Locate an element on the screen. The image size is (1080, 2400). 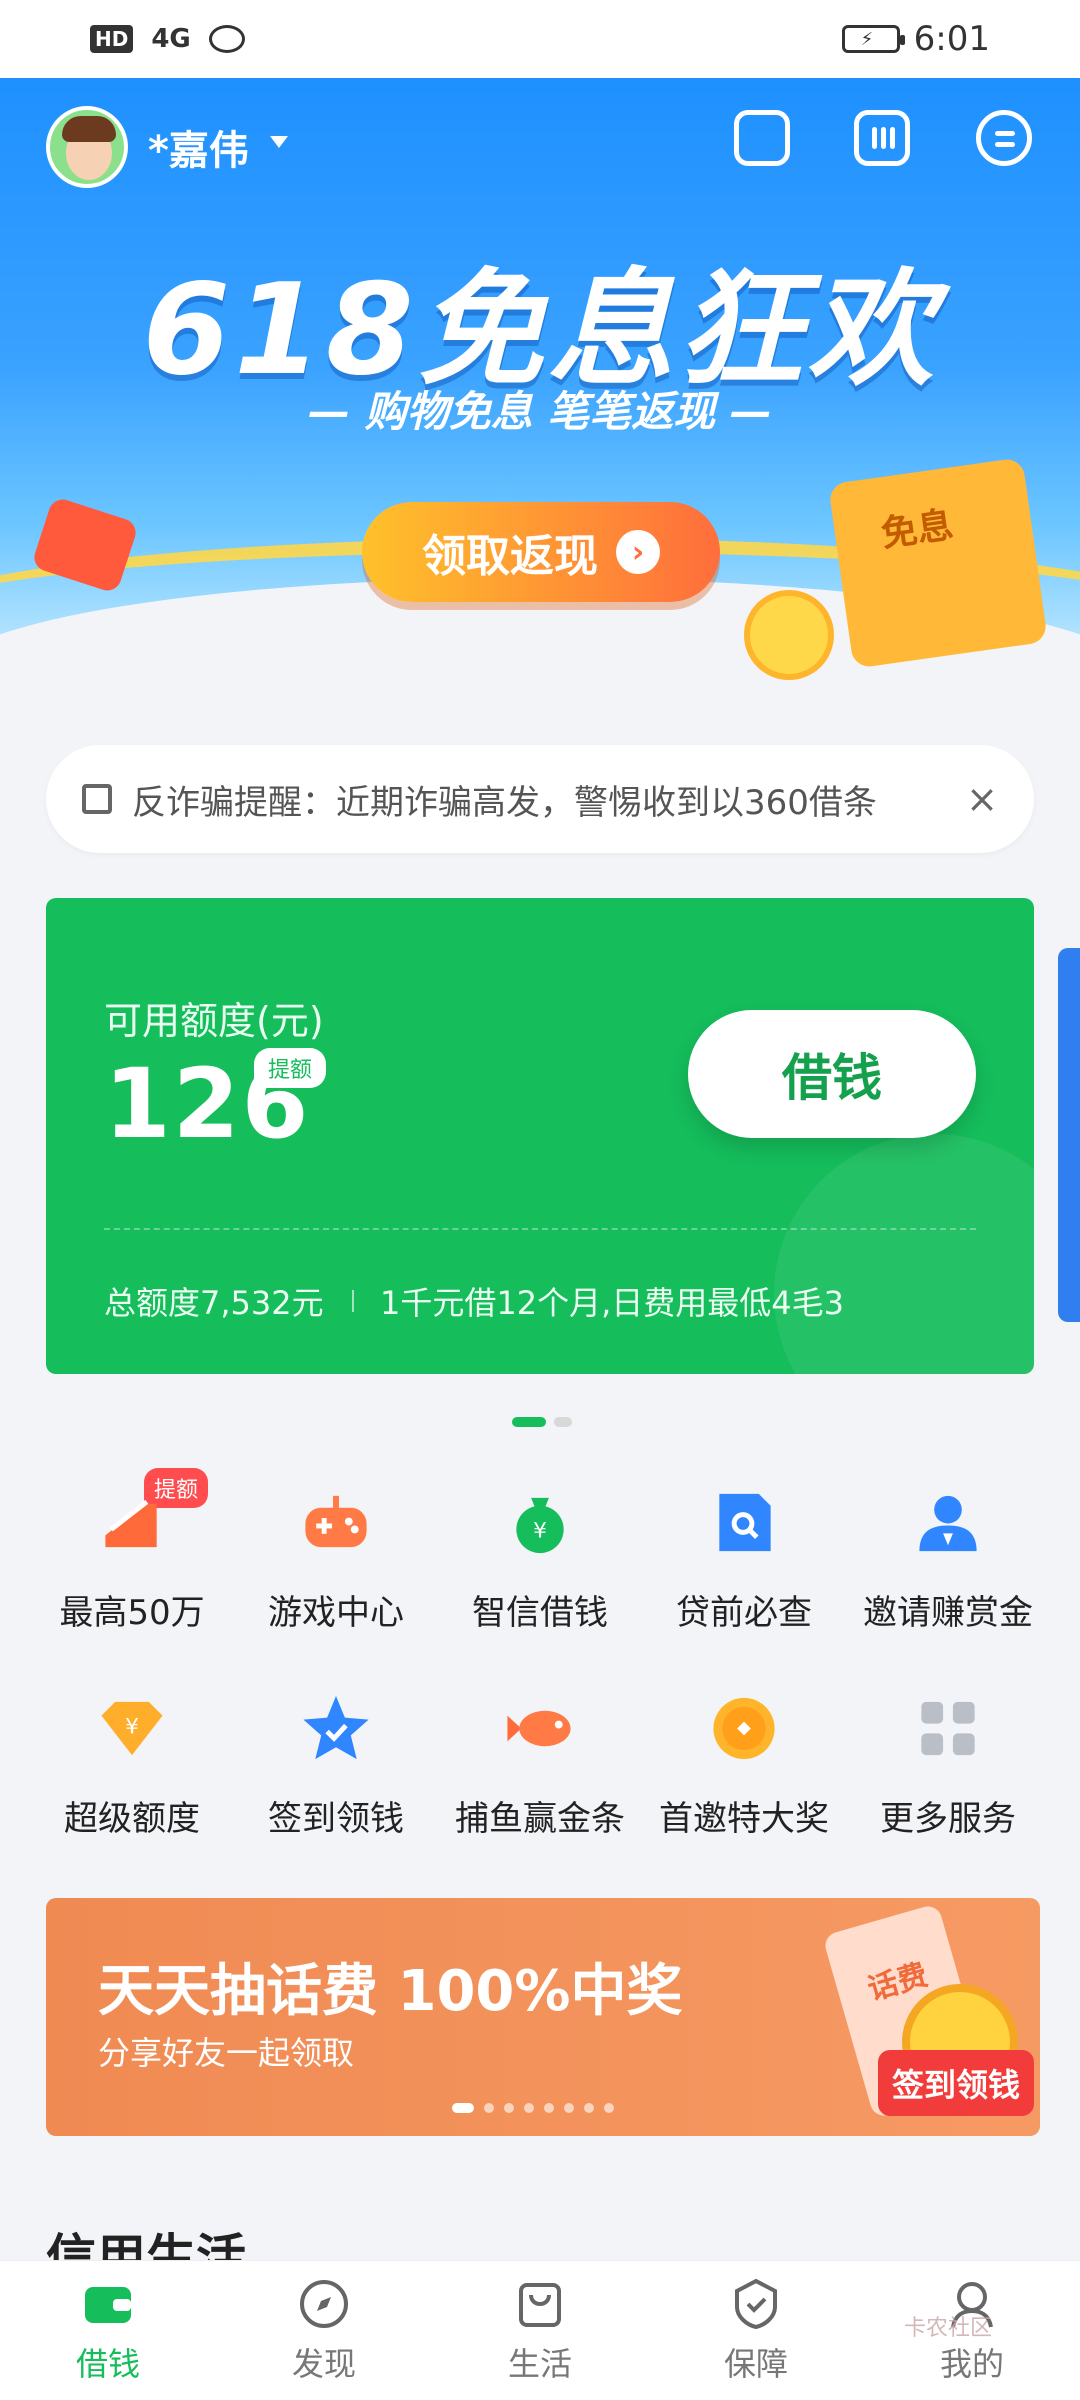
person-icon is located at coordinates (948, 1523).